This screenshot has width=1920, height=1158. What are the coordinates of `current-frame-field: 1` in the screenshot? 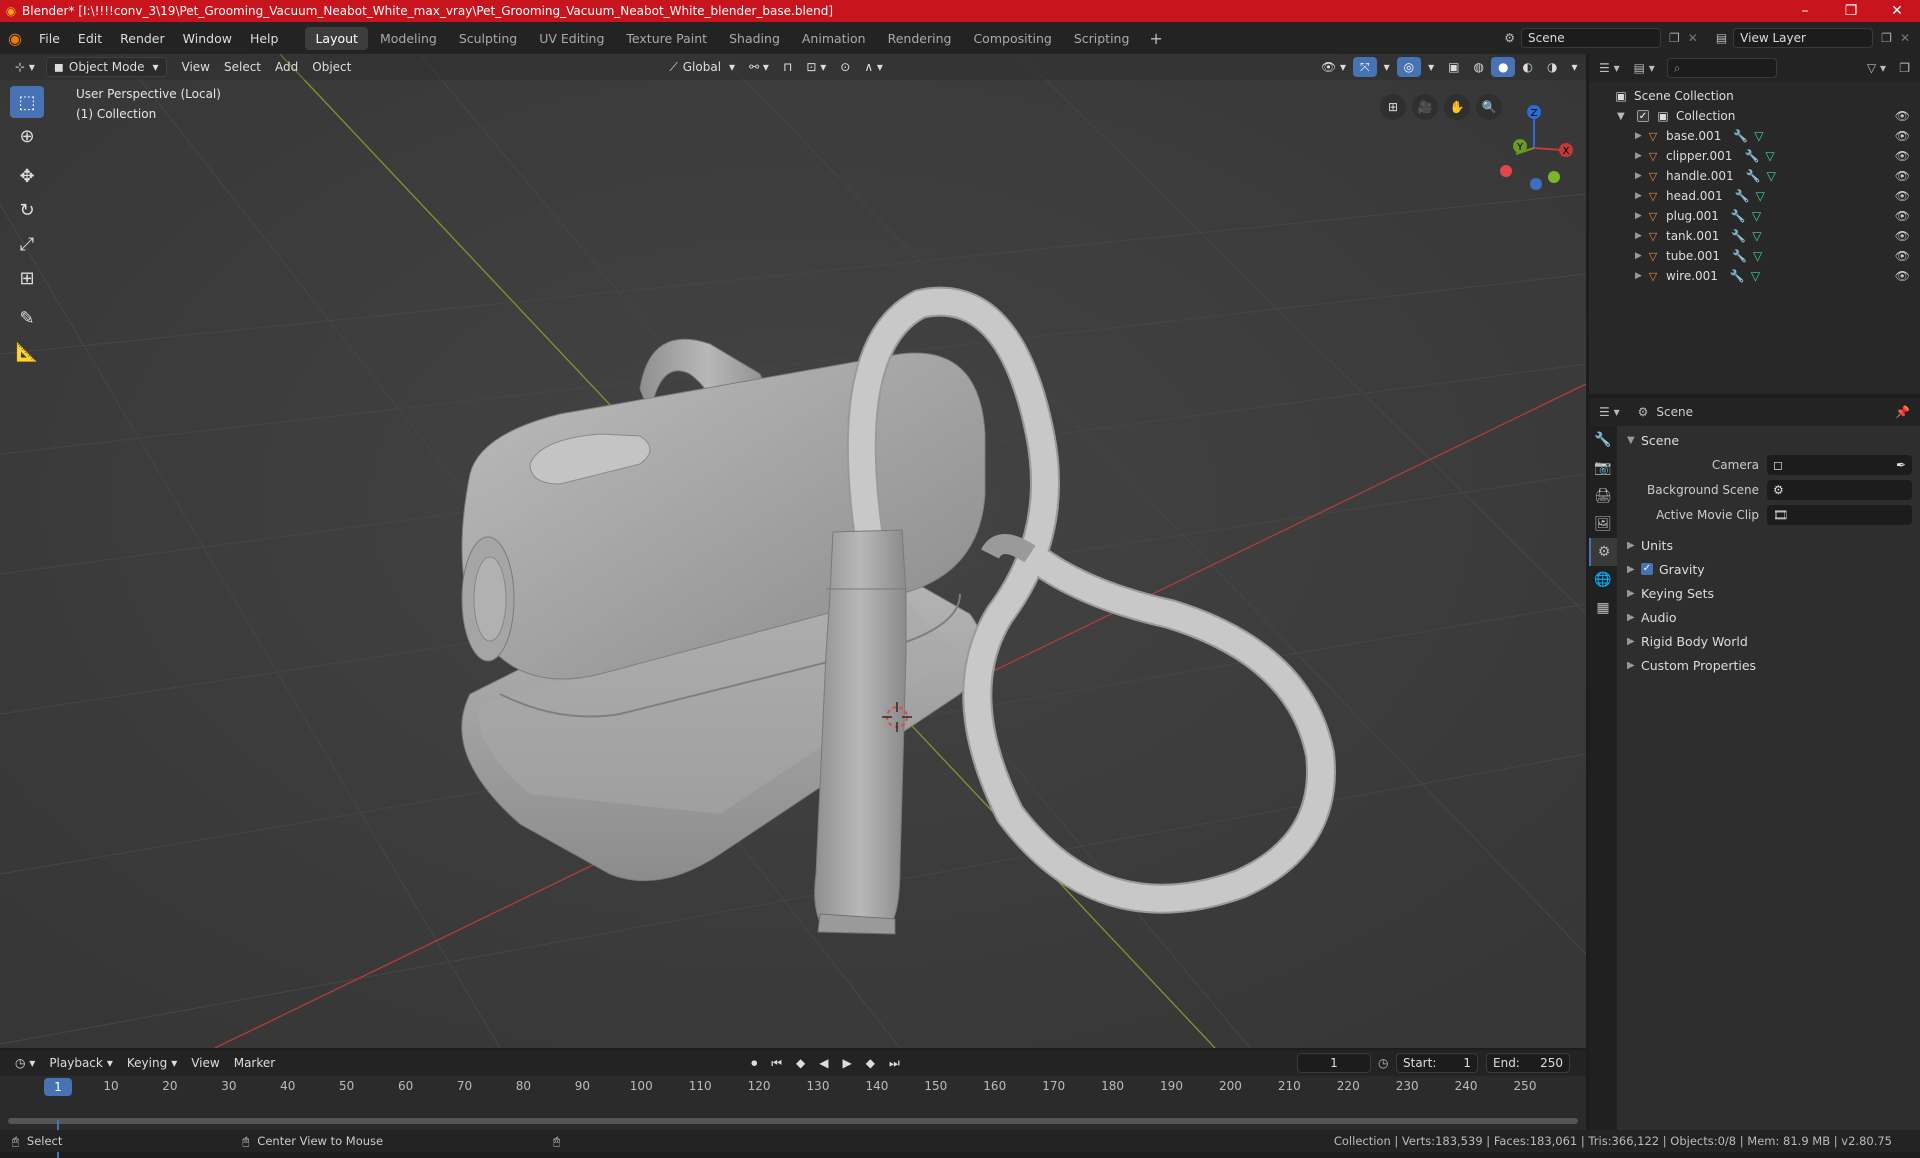 It's located at (1334, 1063).